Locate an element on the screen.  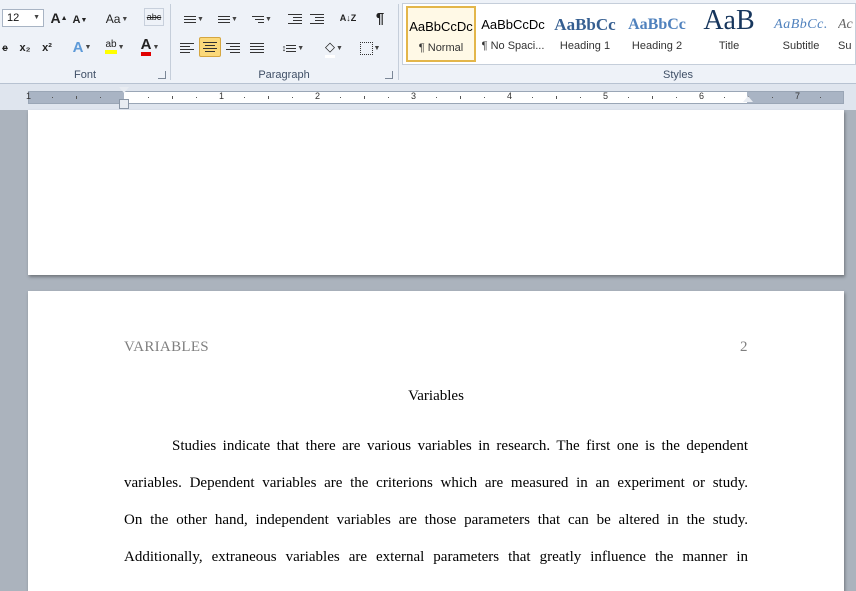
show-formatting-button: ¶ is located at coordinates (380, 18).